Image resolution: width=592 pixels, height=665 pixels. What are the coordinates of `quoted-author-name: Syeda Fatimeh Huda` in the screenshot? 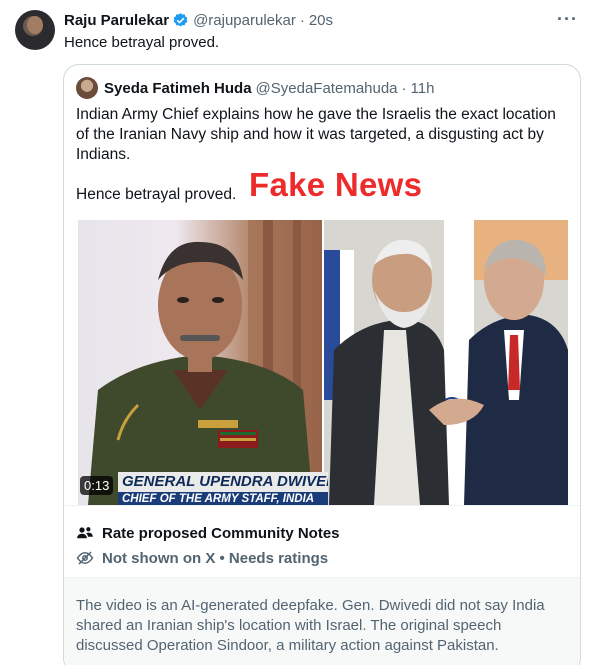 It's located at (178, 88).